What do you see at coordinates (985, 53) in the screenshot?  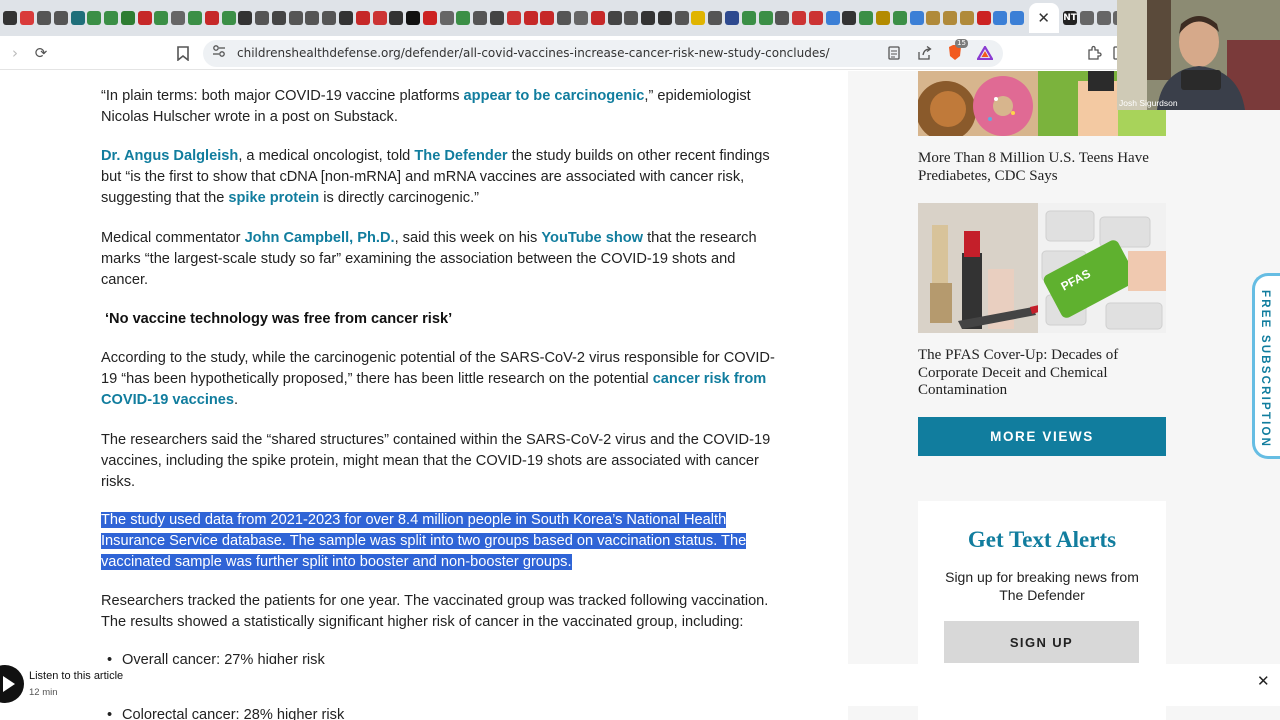 I see `rewards-triangle-icon` at bounding box center [985, 53].